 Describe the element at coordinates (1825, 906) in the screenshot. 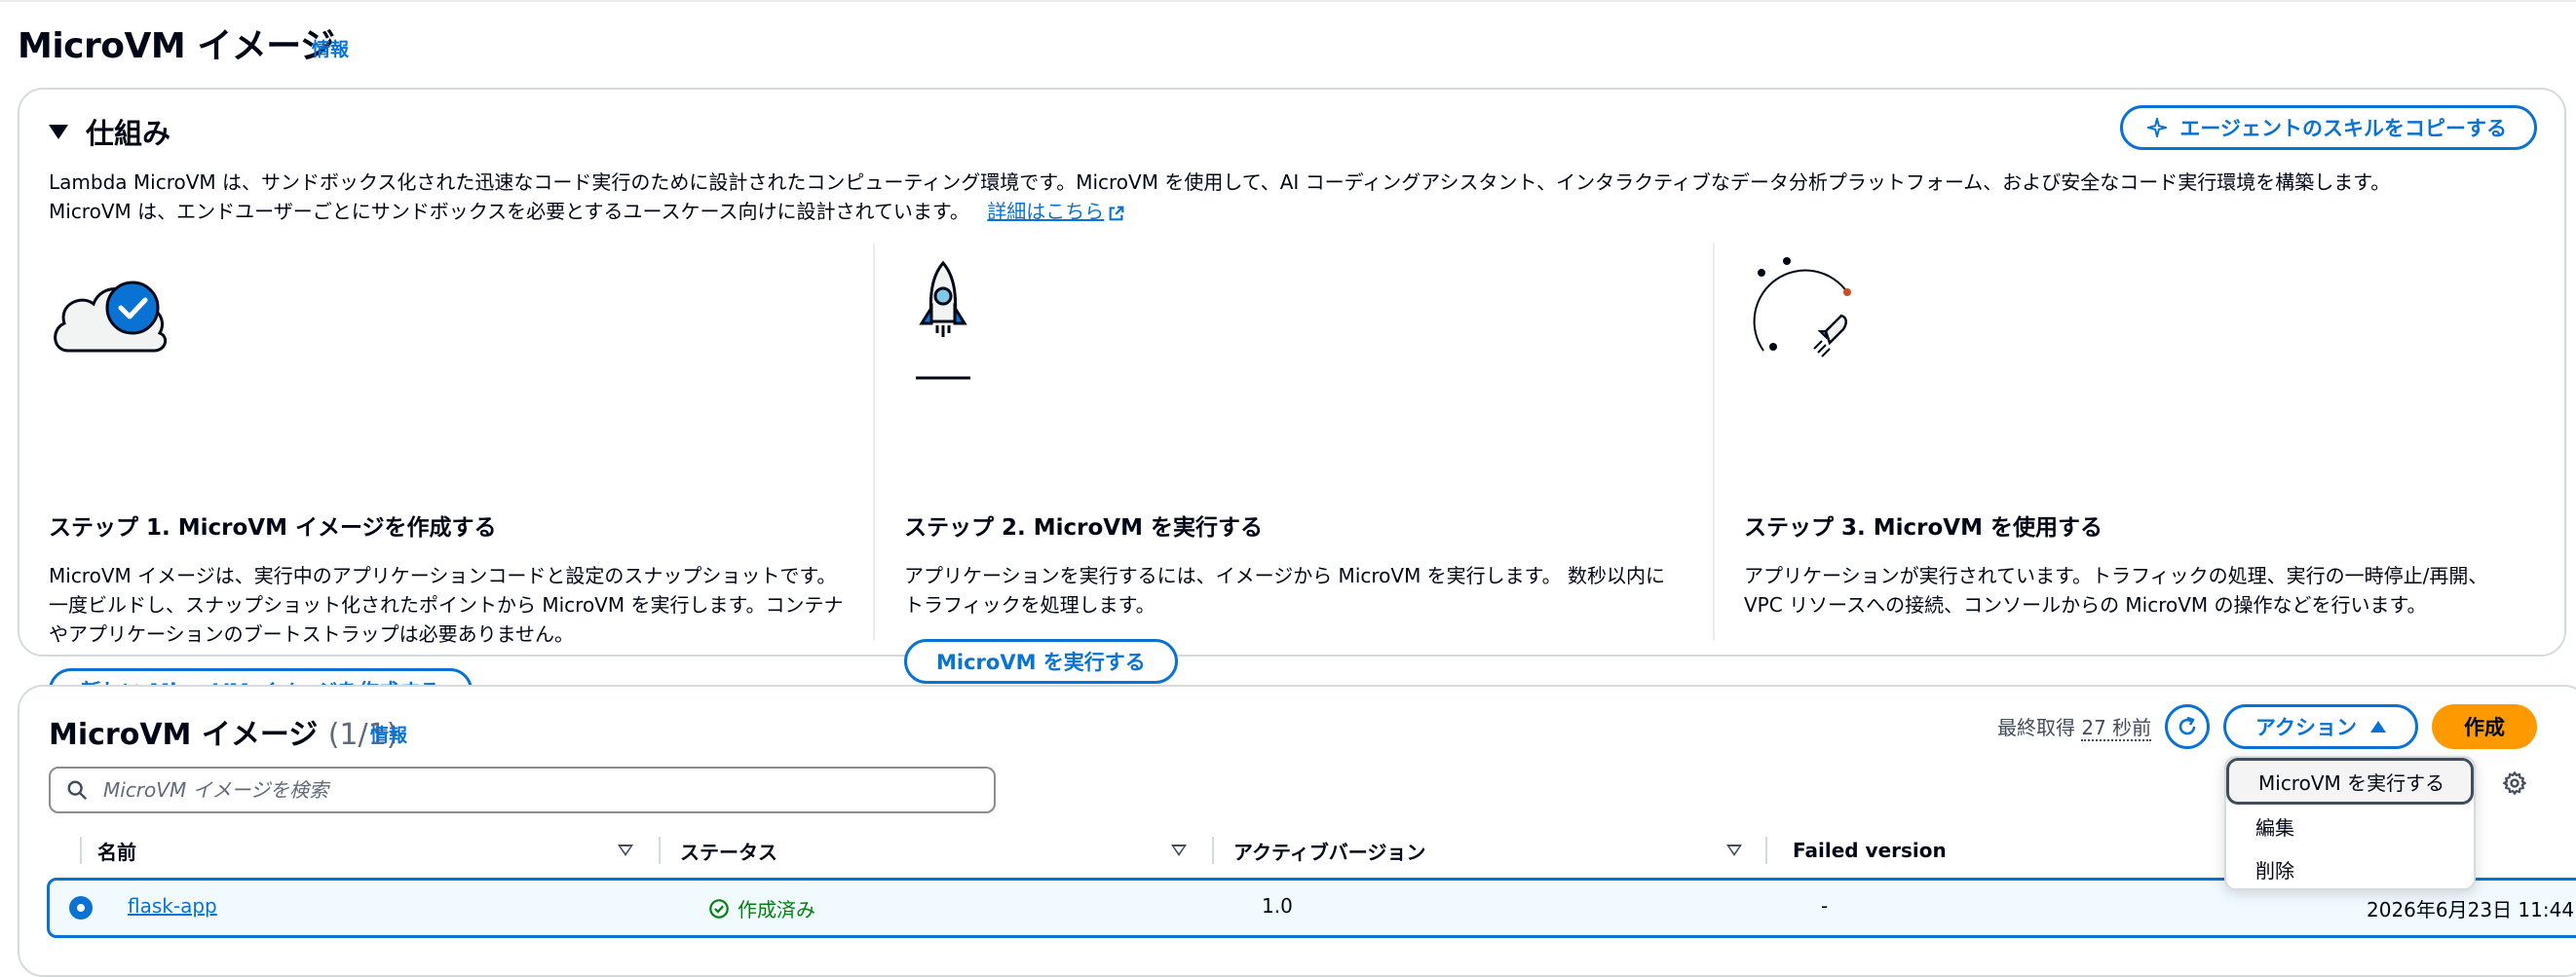

I see `failed-version-cell: -` at that location.